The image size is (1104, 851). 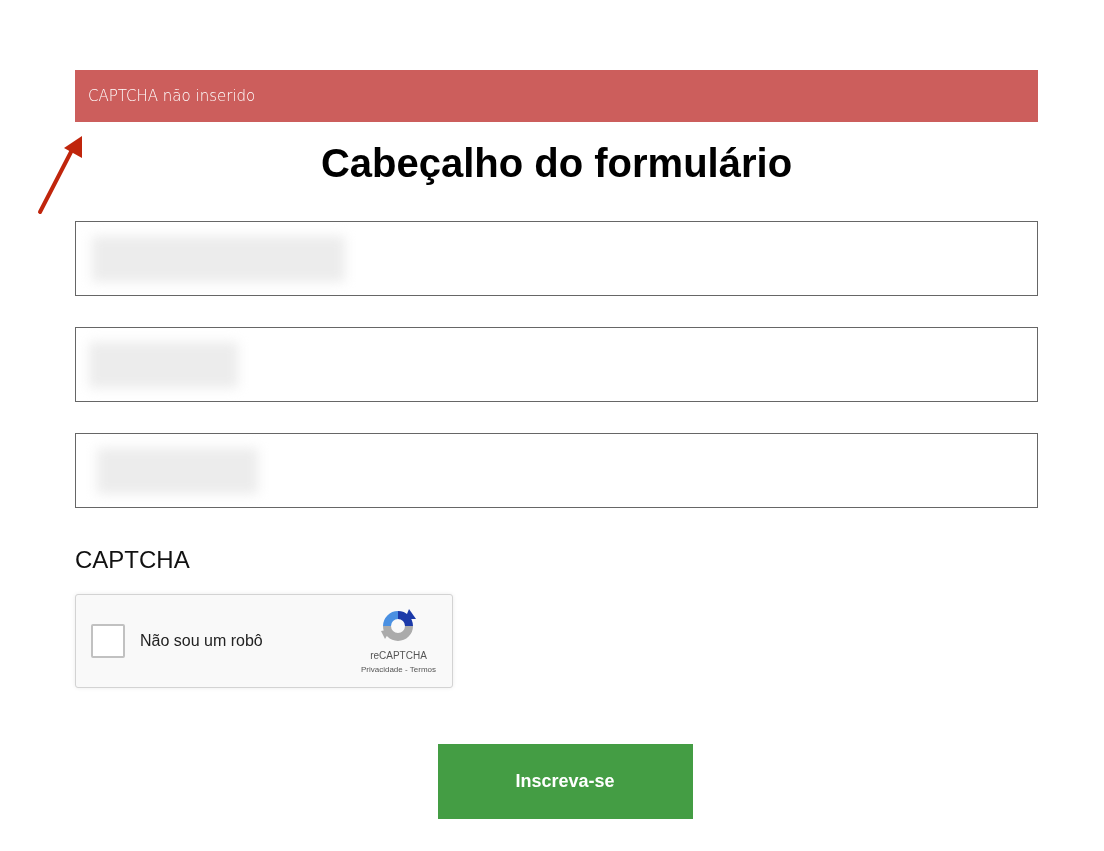 What do you see at coordinates (172, 96) in the screenshot?
I see `error-message: CAPTCHA não inserido` at bounding box center [172, 96].